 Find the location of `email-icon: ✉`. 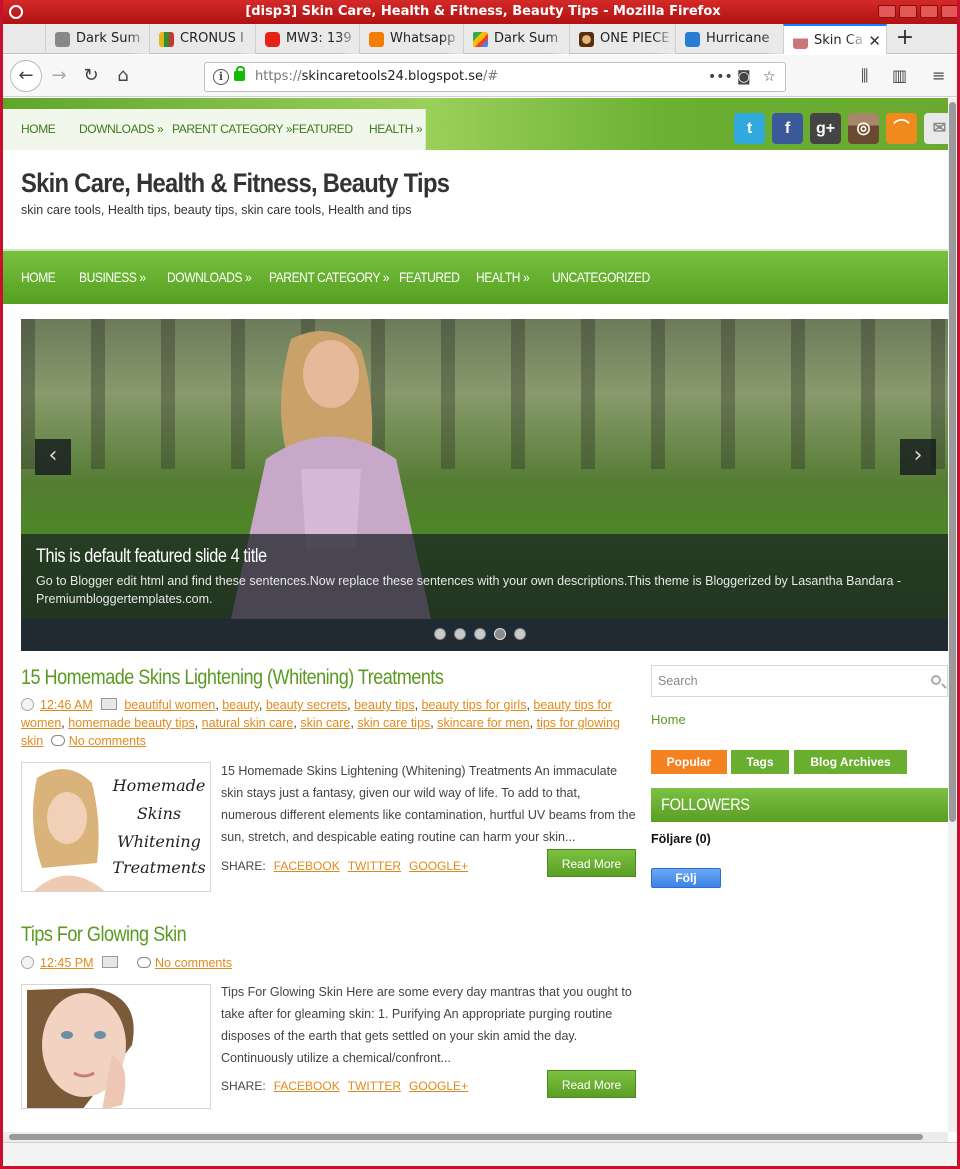

email-icon: ✉ is located at coordinates (936, 128).